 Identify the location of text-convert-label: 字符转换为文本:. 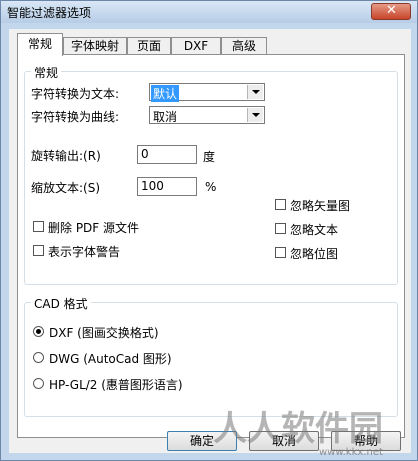
(75, 94).